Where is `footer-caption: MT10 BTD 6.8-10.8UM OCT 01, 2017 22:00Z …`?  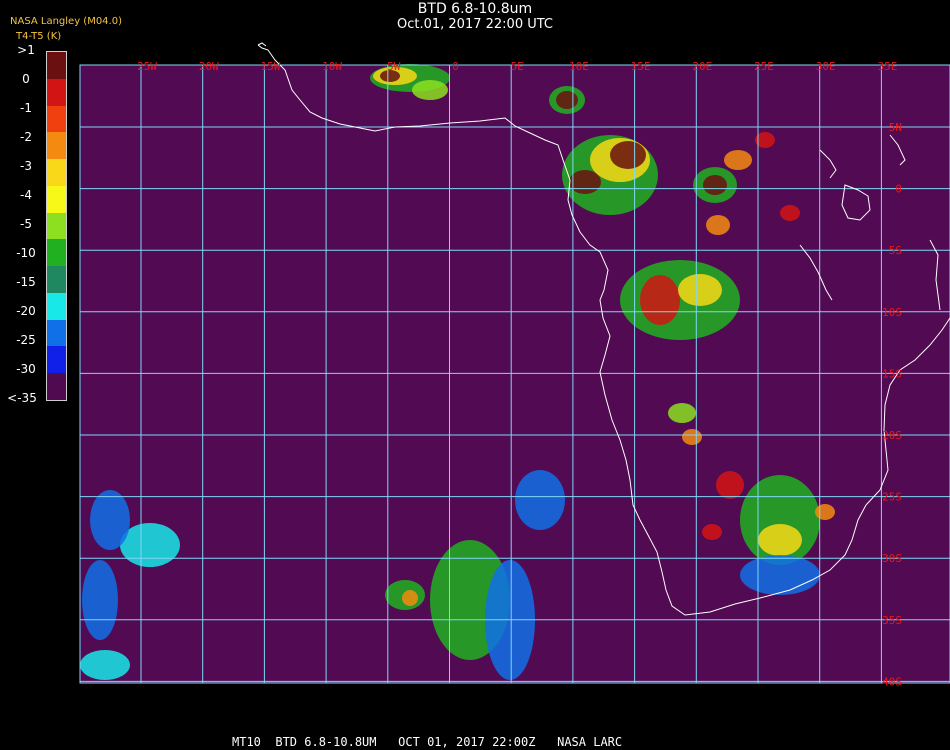
footer-caption: MT10 BTD 6.8-10.8UM OCT 01, 2017 22:00Z … is located at coordinates (427, 742).